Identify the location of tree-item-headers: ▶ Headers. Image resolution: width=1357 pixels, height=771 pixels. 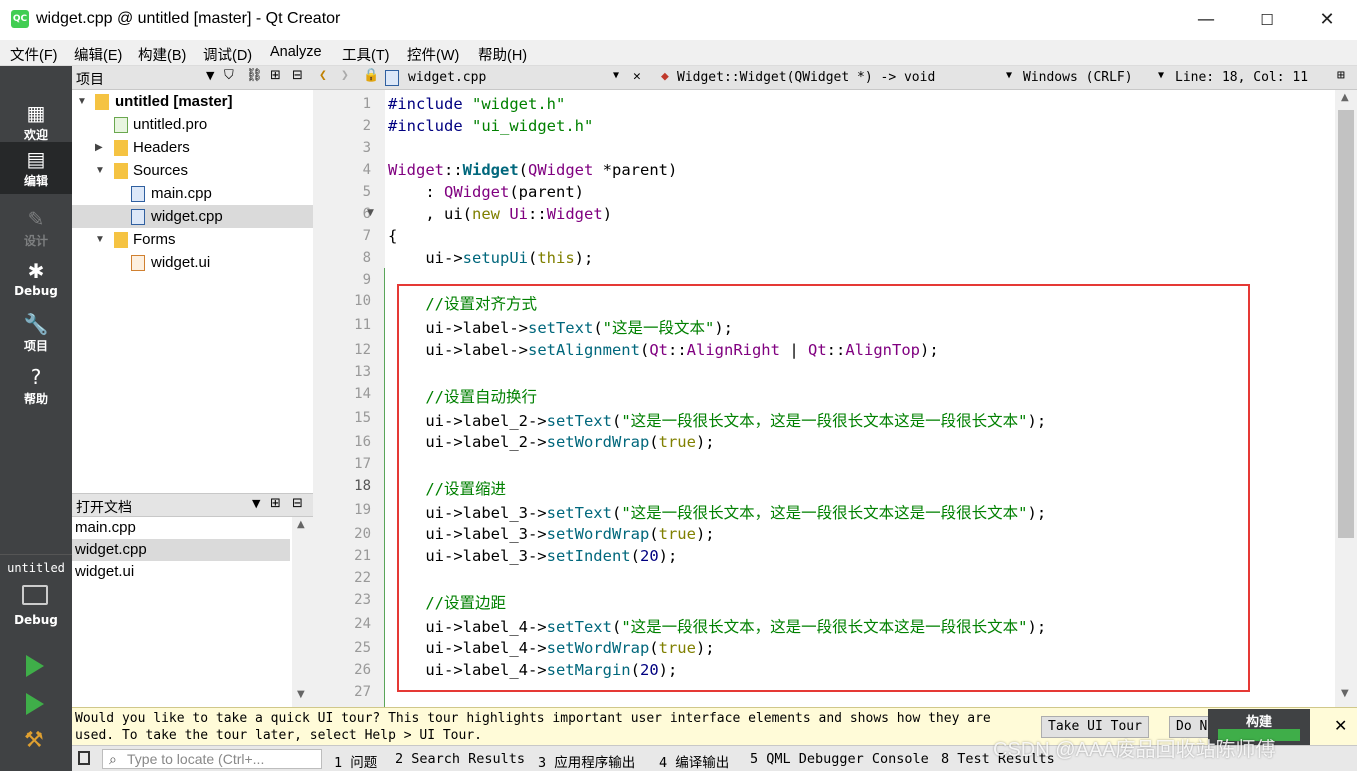
(192, 147).